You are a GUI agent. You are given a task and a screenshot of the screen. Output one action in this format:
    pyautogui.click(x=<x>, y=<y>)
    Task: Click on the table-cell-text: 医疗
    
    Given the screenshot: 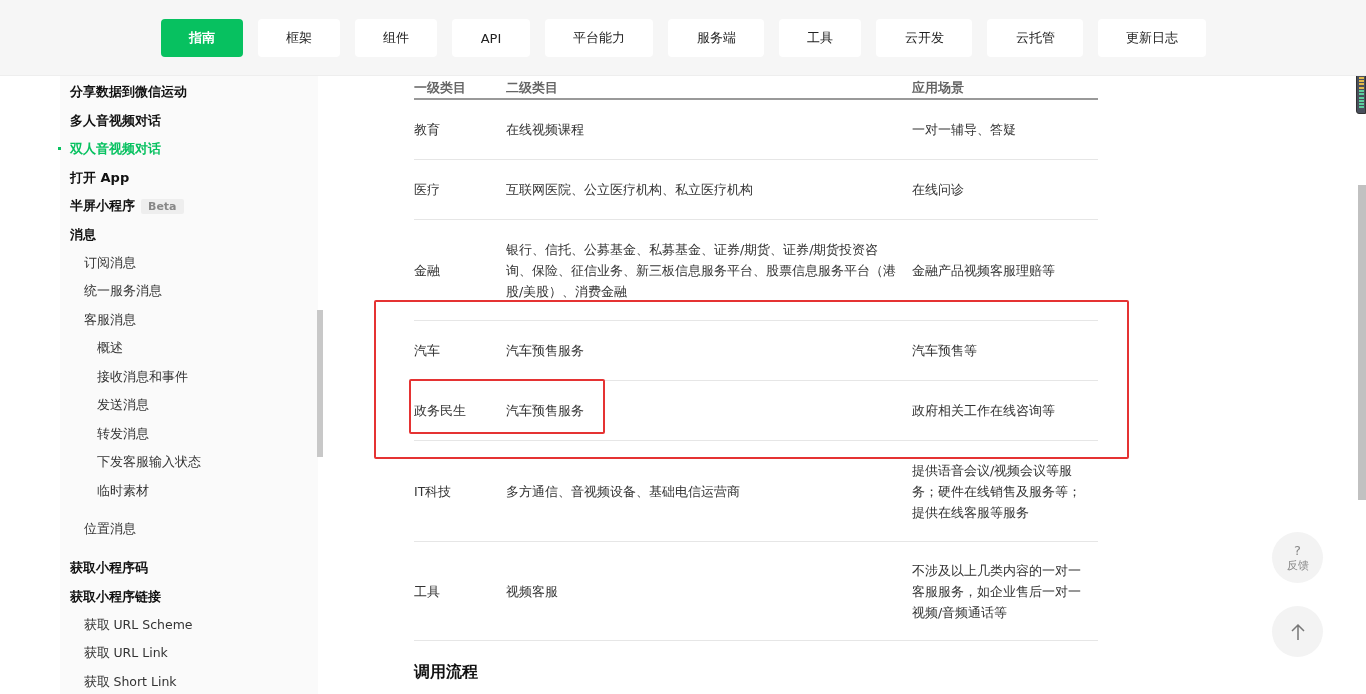 What is the action you would take?
    pyautogui.click(x=427, y=190)
    